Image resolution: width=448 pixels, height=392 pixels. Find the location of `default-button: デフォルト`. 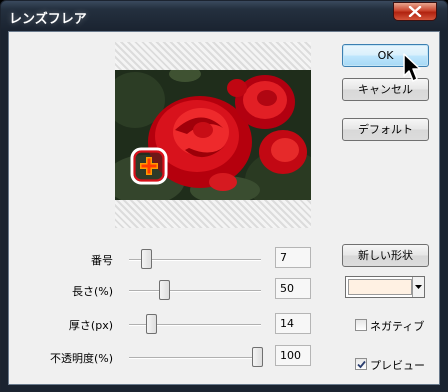

default-button: デフォルト is located at coordinates (385, 129).